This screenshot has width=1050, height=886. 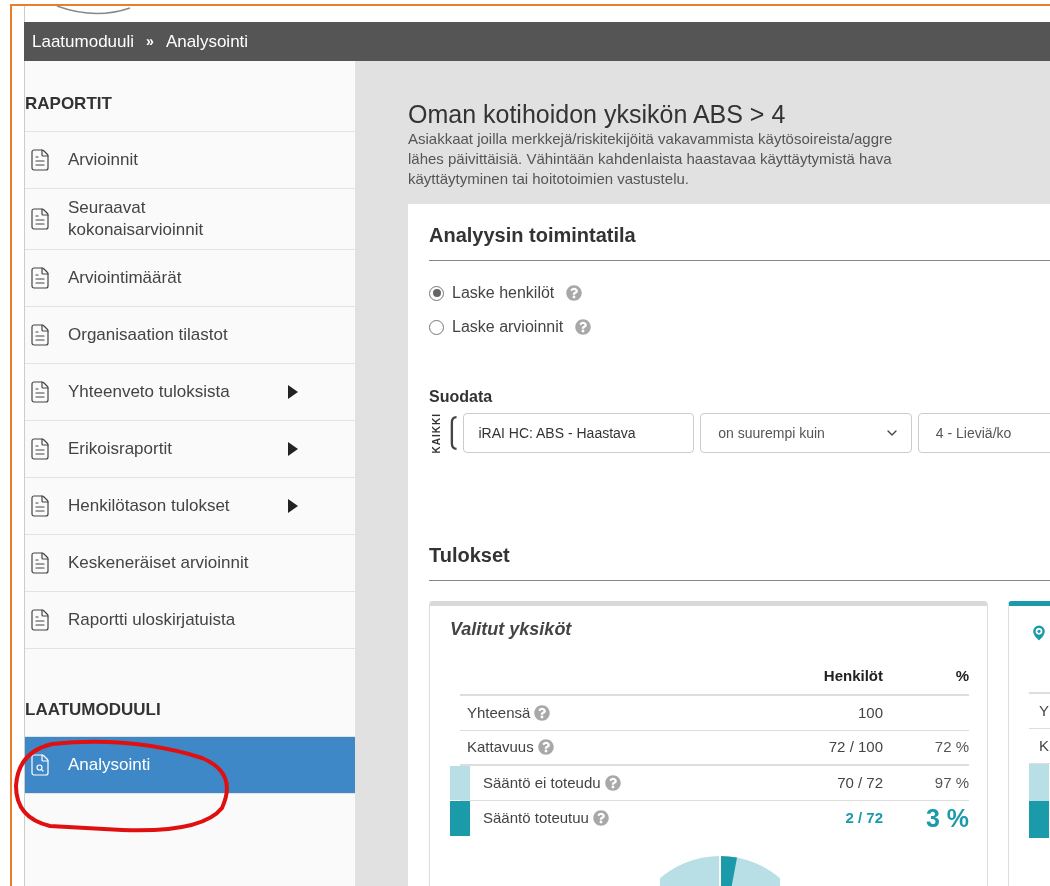 I want to click on document-search-icon, so click(x=40, y=765).